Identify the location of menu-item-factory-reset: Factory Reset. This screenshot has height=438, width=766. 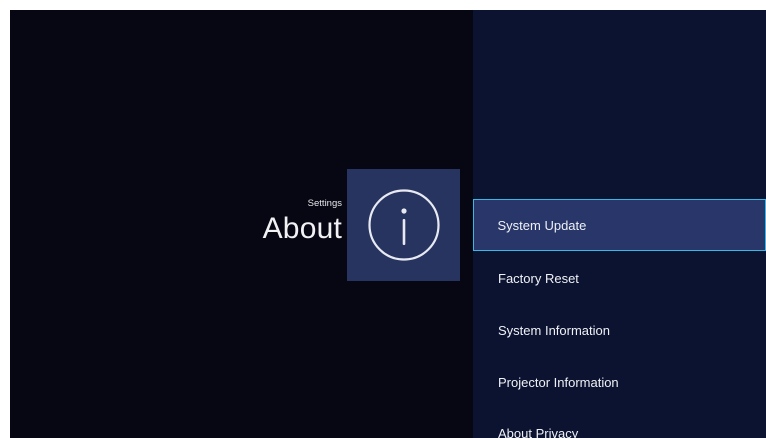
(619, 278).